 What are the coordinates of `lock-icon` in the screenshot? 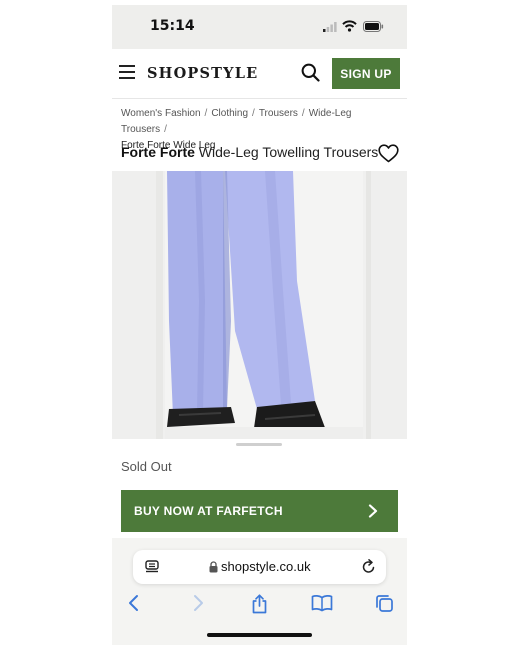 It's located at (213, 567).